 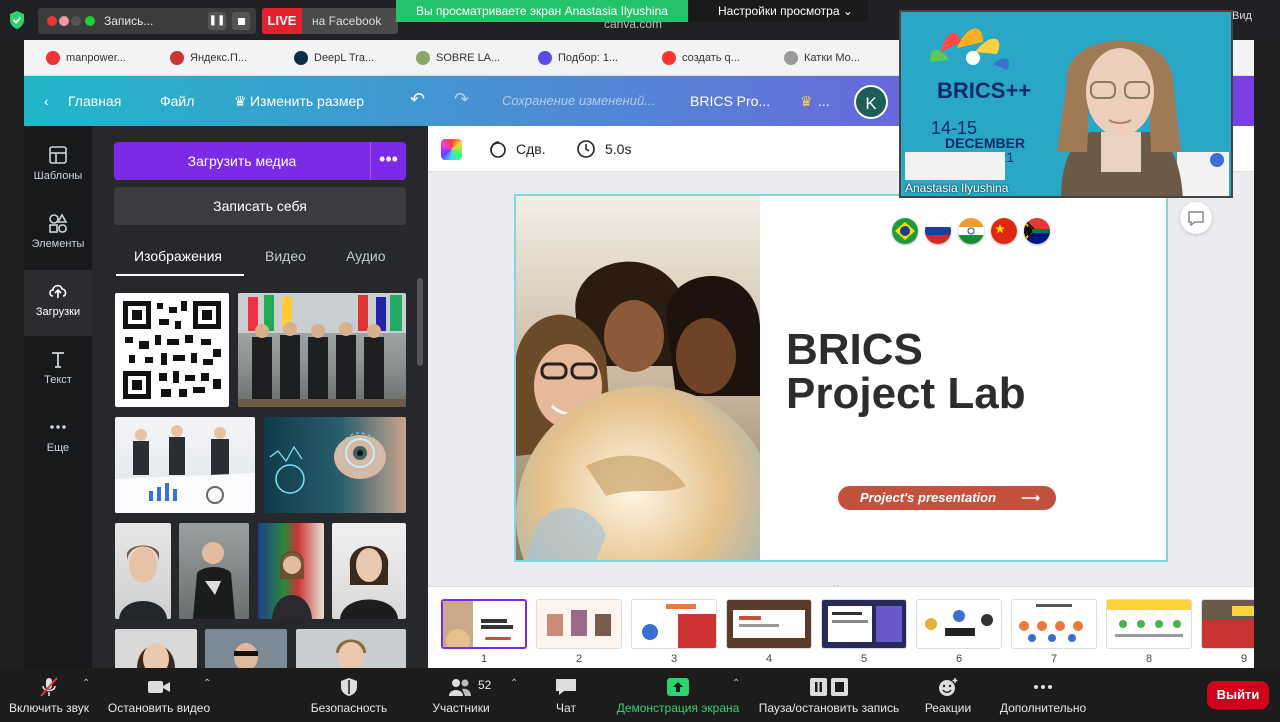 I want to click on group-photo-image, so click(x=322, y=350).